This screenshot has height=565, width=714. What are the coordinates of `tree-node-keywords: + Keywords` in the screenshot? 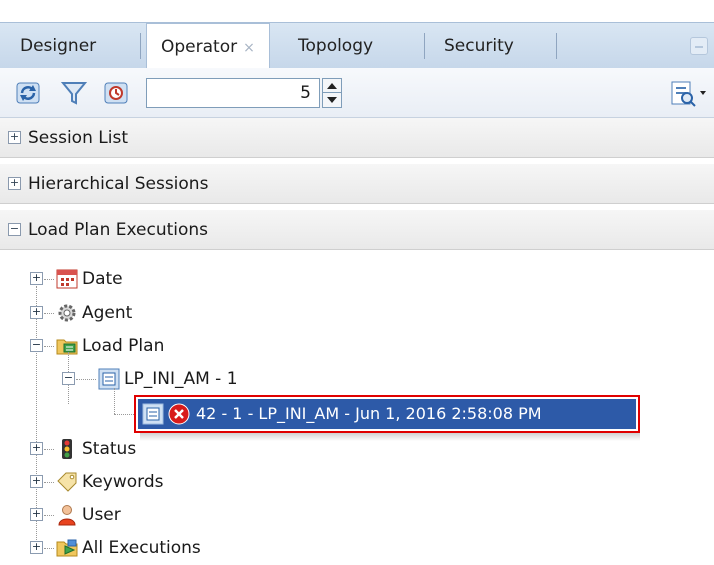 It's located at (357, 482).